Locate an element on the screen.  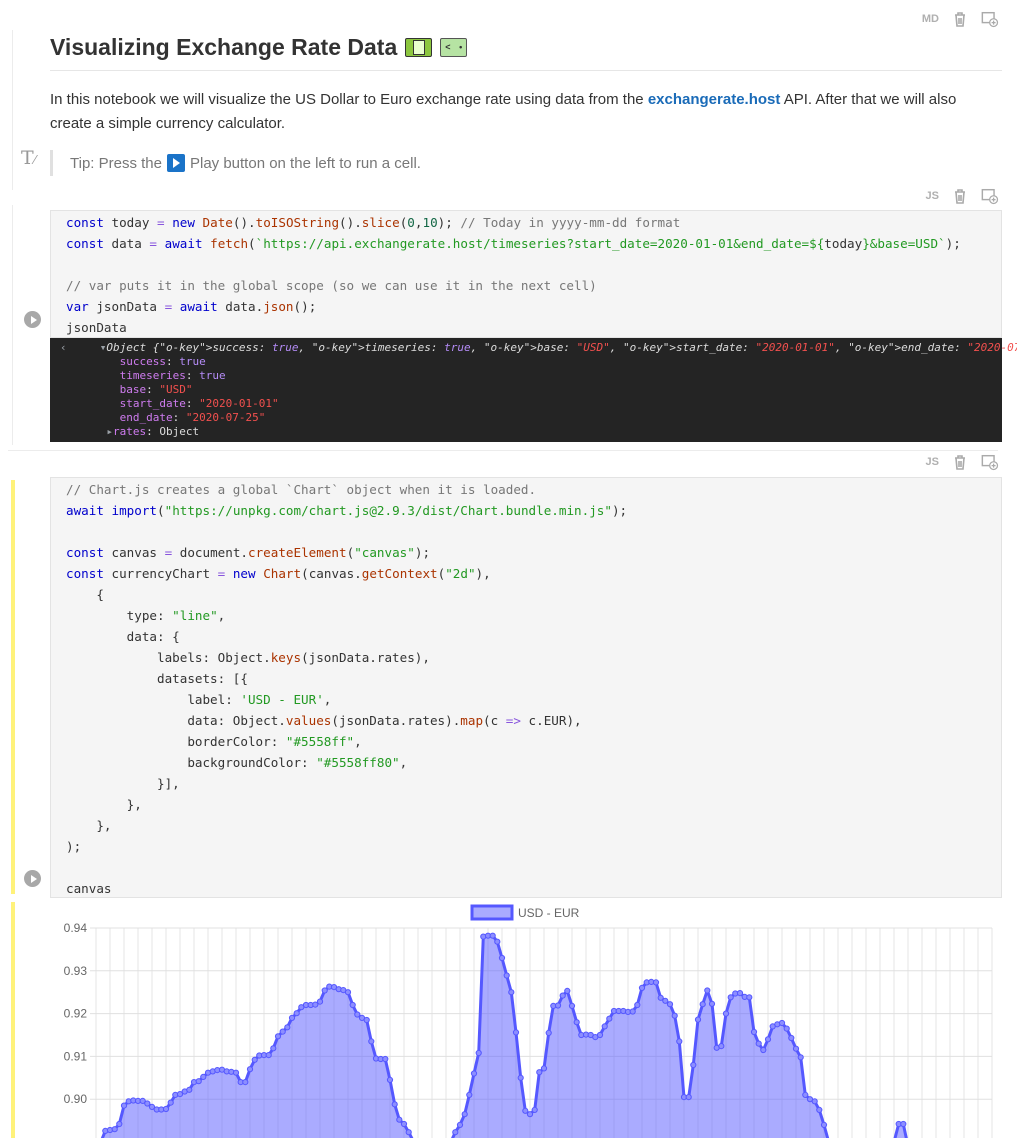
output-field-start-date: start_date: "2020-01-01" is located at coordinates (199, 403).